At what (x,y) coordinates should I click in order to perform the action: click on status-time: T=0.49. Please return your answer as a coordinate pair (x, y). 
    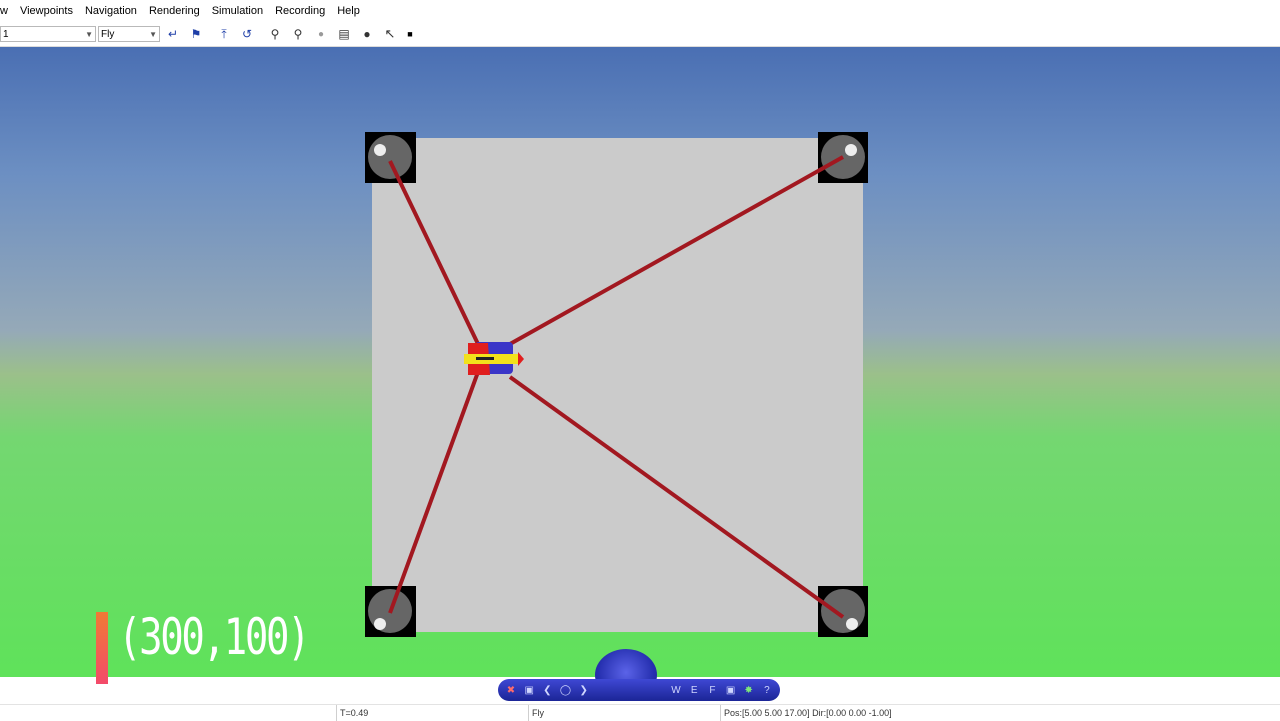
    Looking at the image, I should click on (352, 713).